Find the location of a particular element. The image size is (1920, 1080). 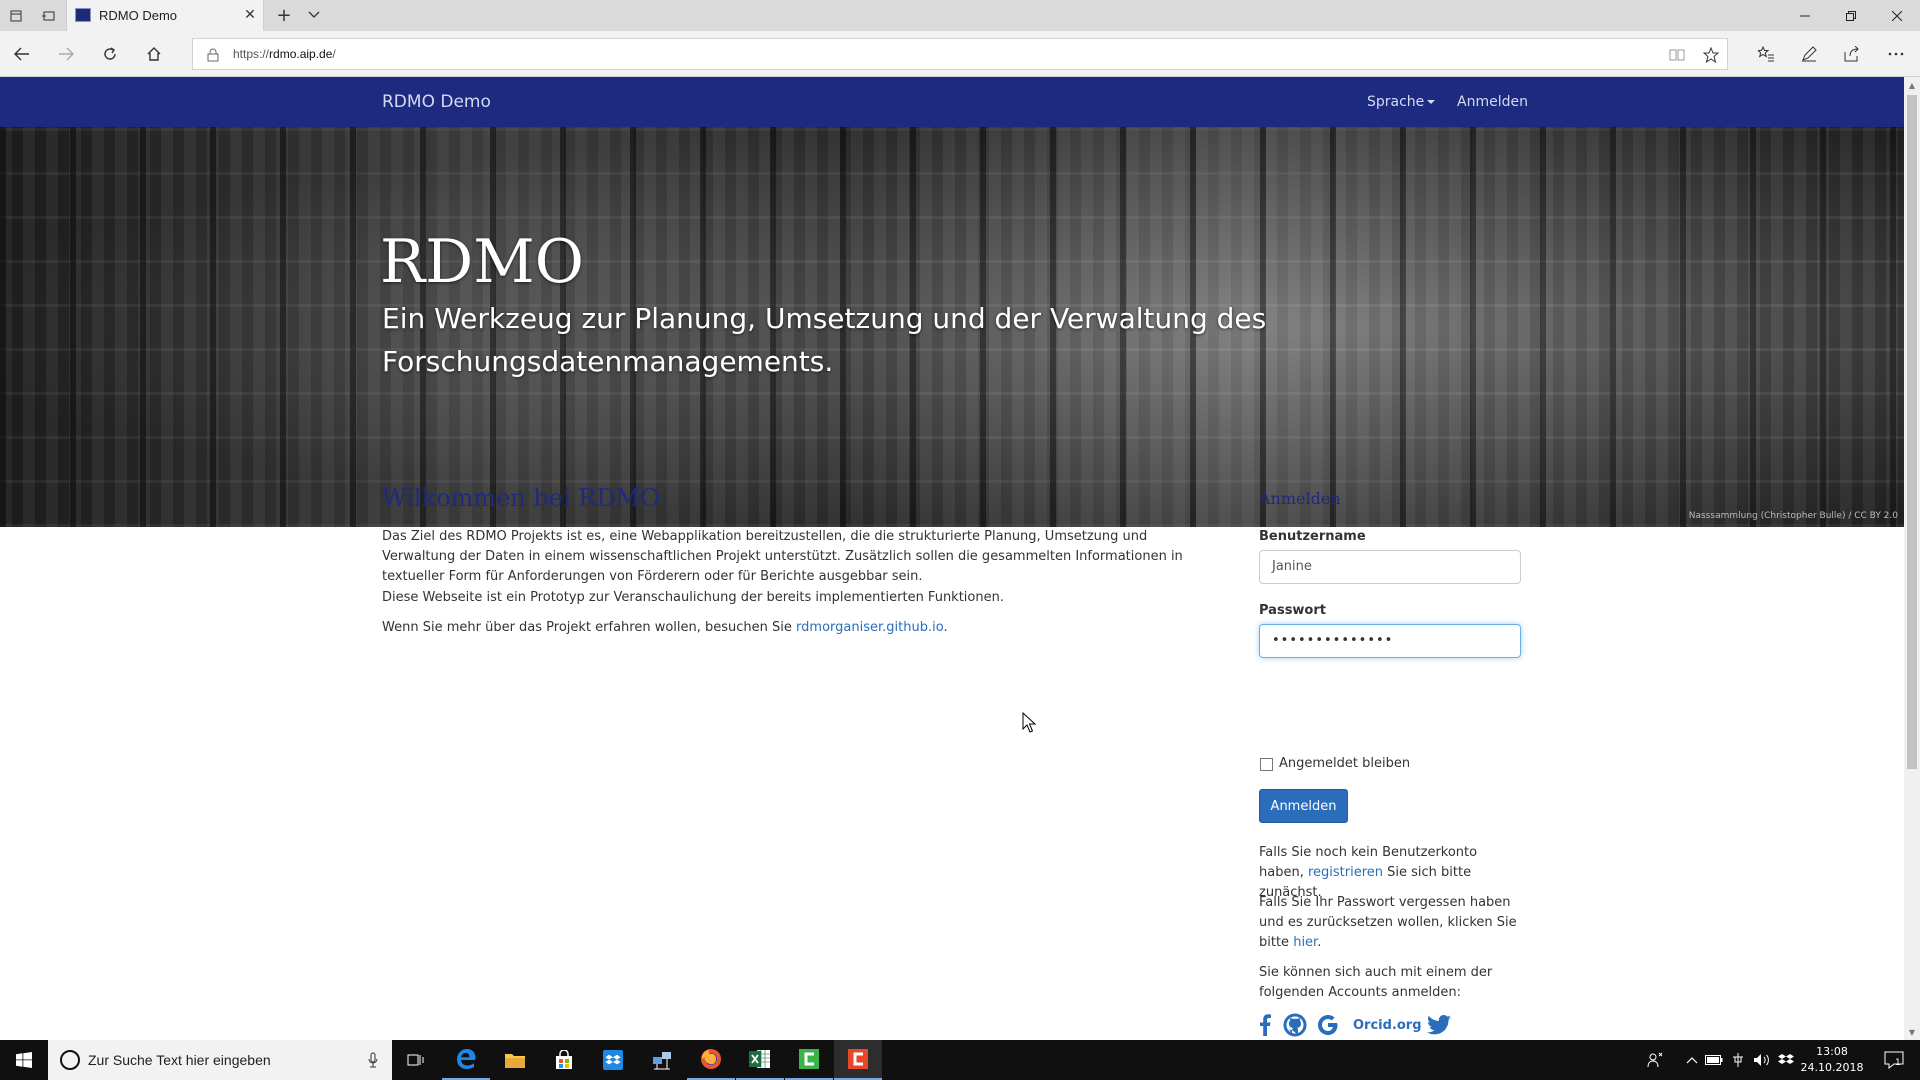

caret-down-icon is located at coordinates (1431, 102).